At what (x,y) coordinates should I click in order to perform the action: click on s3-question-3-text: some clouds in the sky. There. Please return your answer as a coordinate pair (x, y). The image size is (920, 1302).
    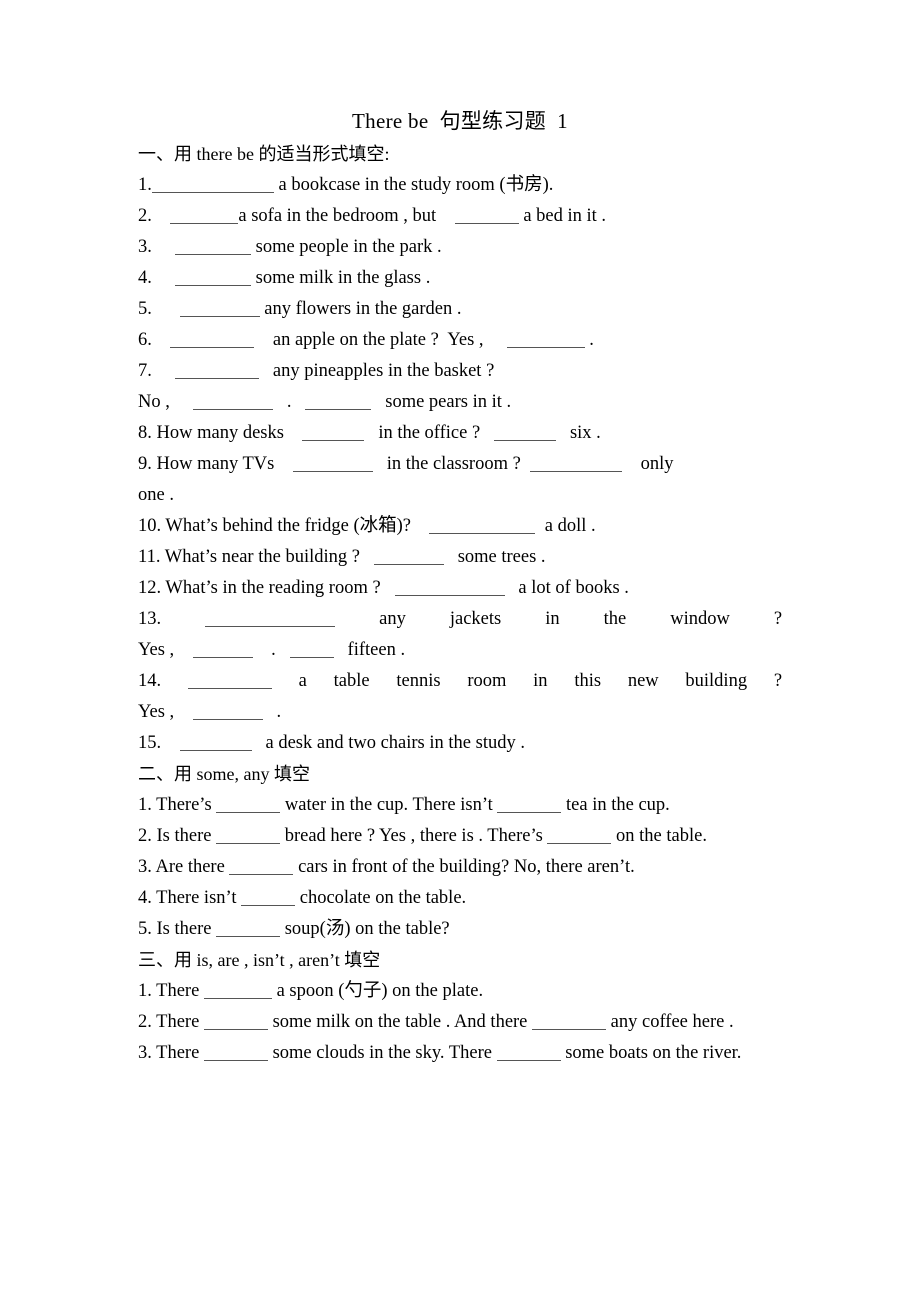
    Looking at the image, I should click on (382, 1053).